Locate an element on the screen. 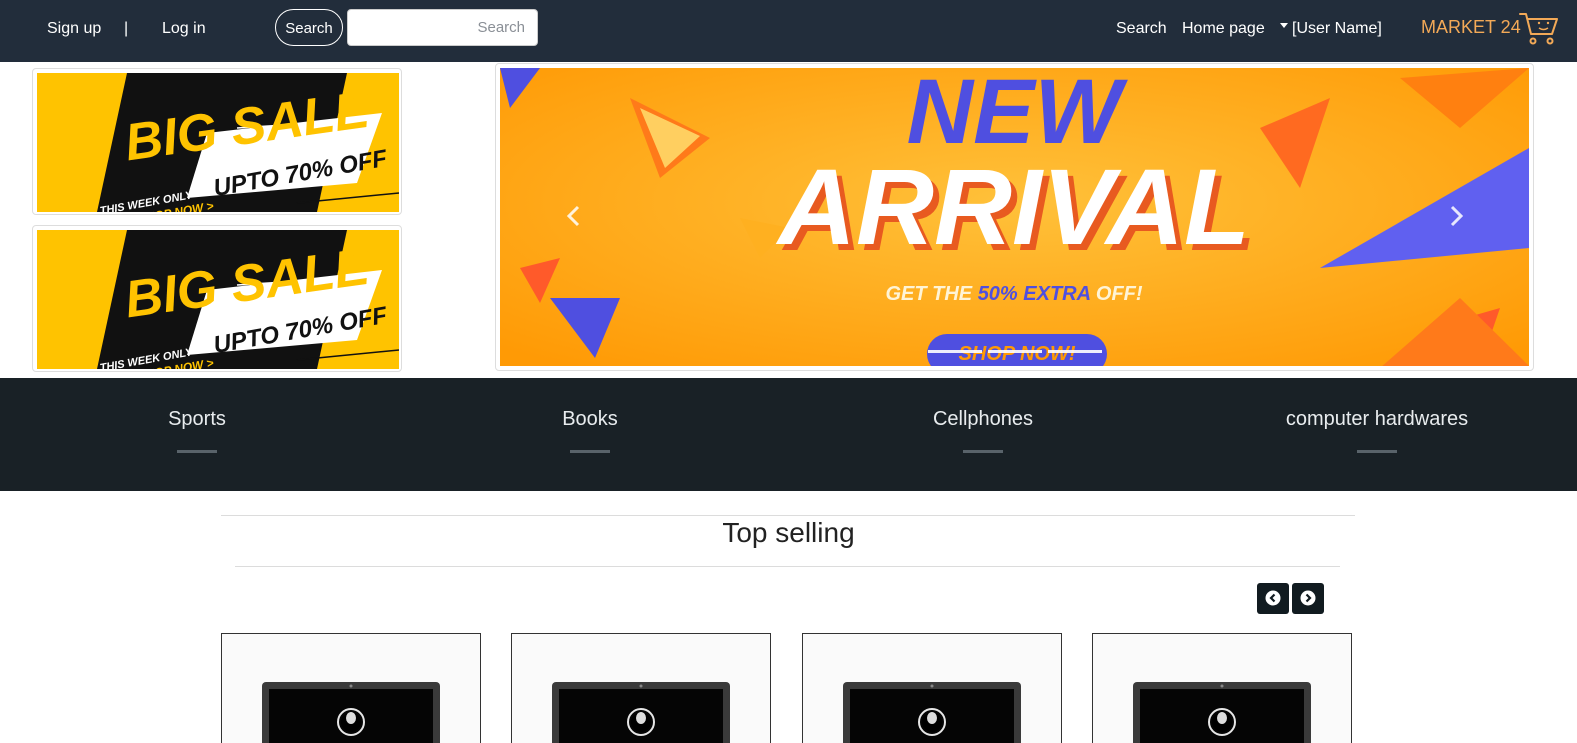  brand-logo-text: MARKET 24 is located at coordinates (1471, 27).